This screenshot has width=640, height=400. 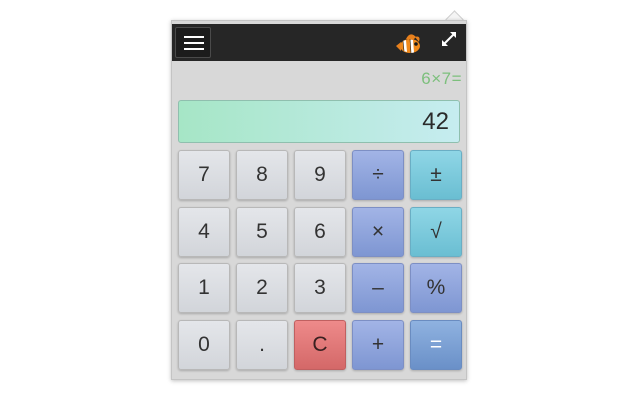 What do you see at coordinates (378, 288) in the screenshot?
I see `subtract-key: –` at bounding box center [378, 288].